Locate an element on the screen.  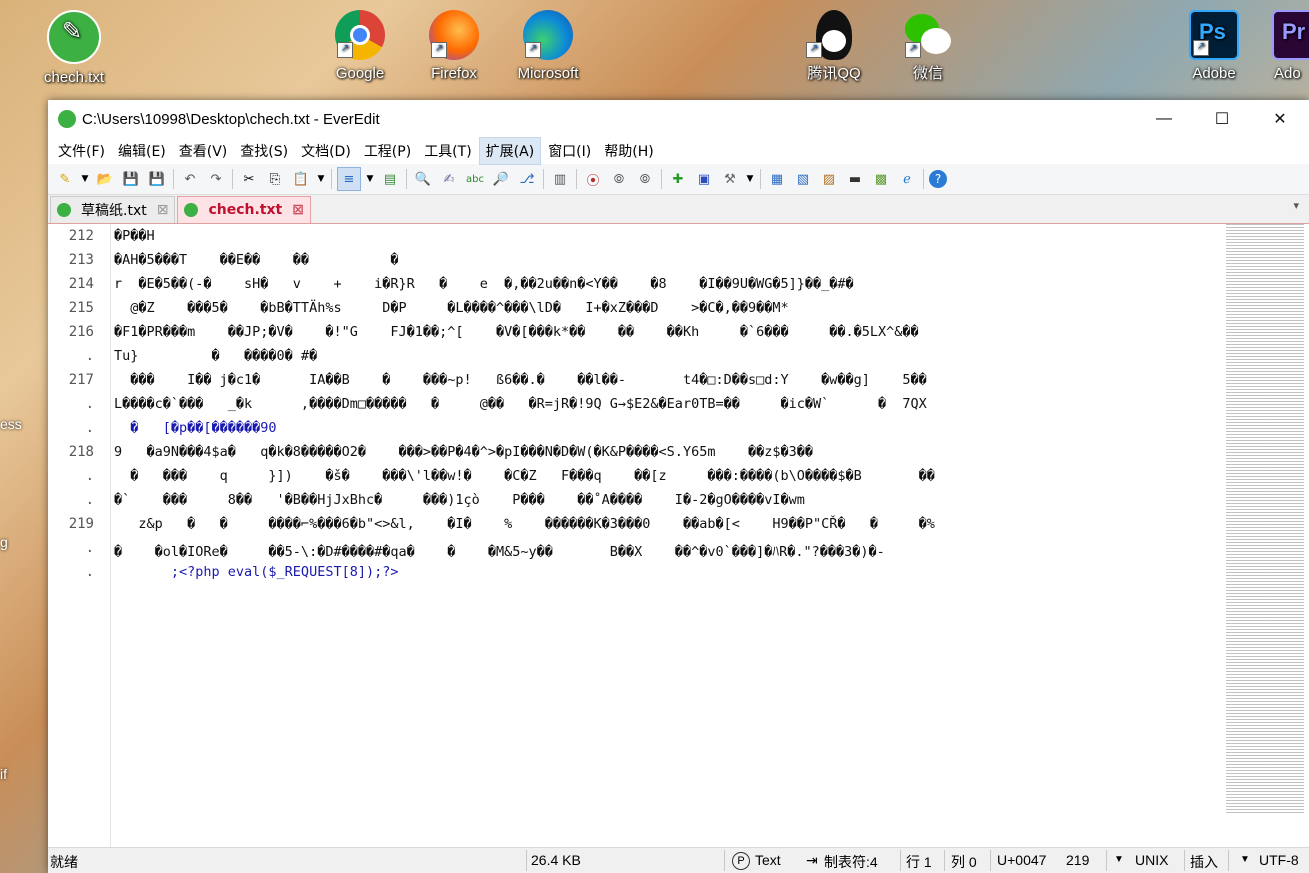
window-icon: ▣ is located at coordinates (704, 179).